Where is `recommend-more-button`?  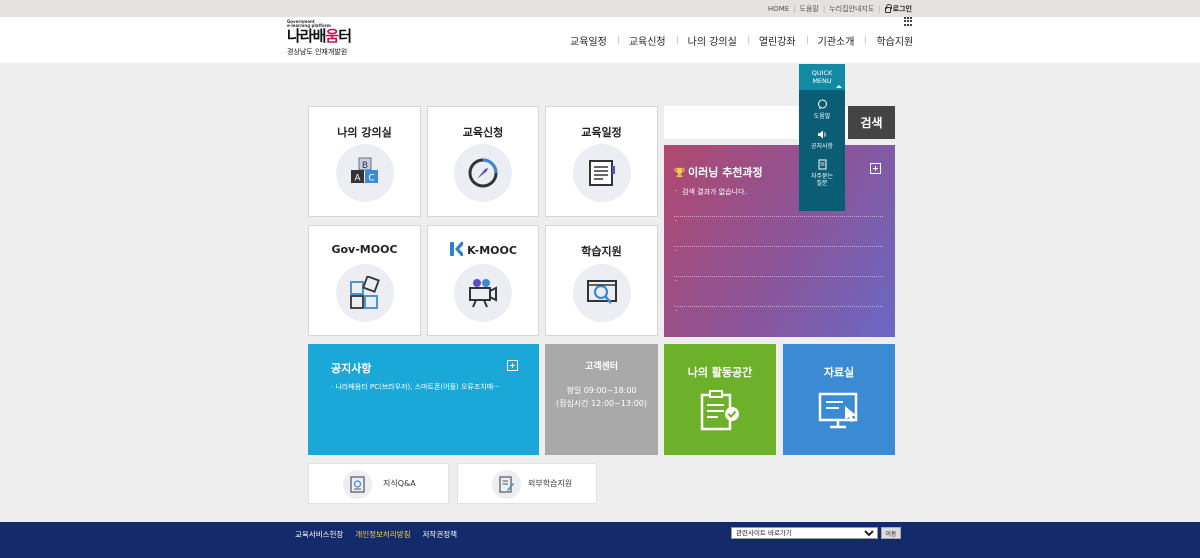 recommend-more-button is located at coordinates (875, 168).